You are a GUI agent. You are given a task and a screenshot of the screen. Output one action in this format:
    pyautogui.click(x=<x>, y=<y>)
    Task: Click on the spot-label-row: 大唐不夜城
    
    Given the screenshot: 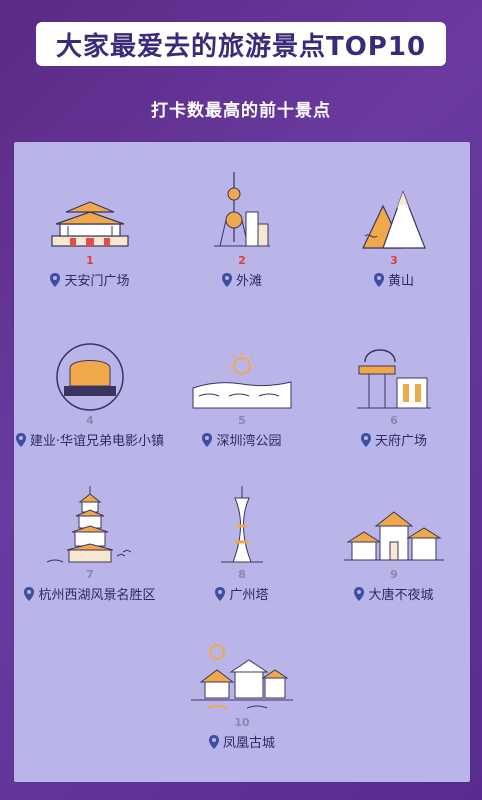 What is the action you would take?
    pyautogui.click(x=394, y=593)
    